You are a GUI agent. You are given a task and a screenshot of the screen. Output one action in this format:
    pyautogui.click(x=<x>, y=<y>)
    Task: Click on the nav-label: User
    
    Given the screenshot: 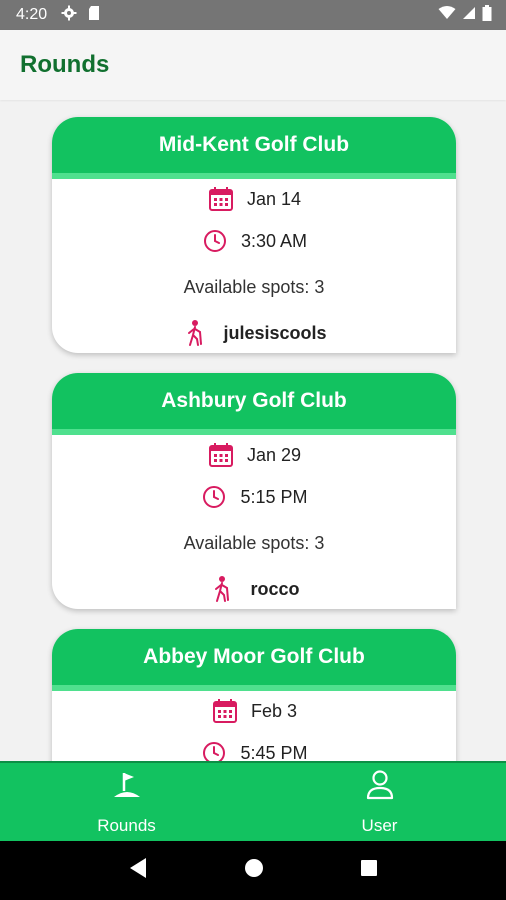 What is the action you would take?
    pyautogui.click(x=379, y=825)
    